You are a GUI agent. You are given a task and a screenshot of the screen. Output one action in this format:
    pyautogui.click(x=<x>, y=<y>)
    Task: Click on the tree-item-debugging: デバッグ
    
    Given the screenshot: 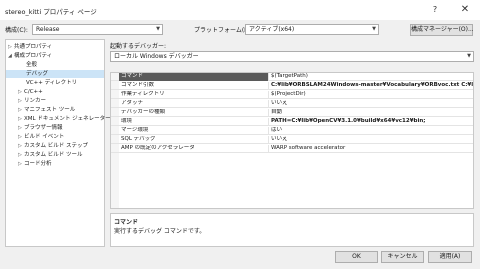 What is the action you would take?
    pyautogui.click(x=55, y=74)
    